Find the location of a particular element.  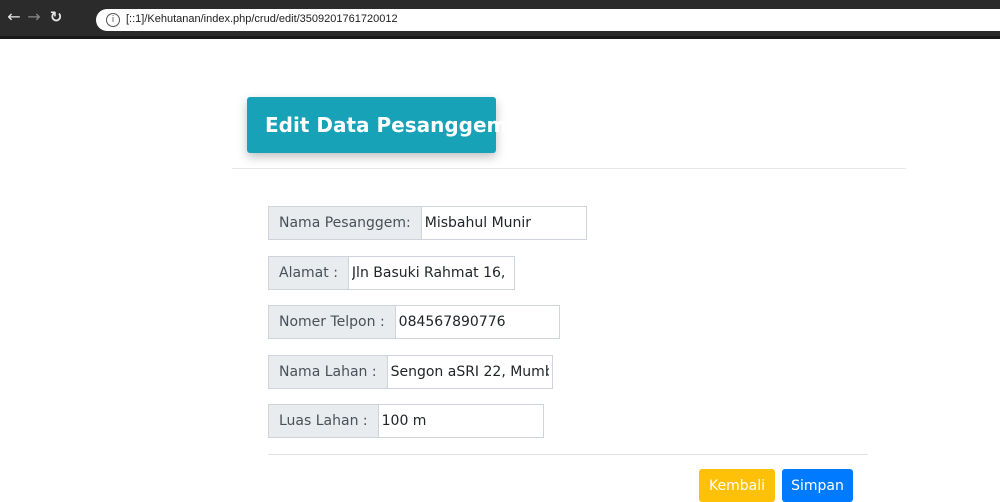

back-arrow-icon: ← is located at coordinates (14, 17).